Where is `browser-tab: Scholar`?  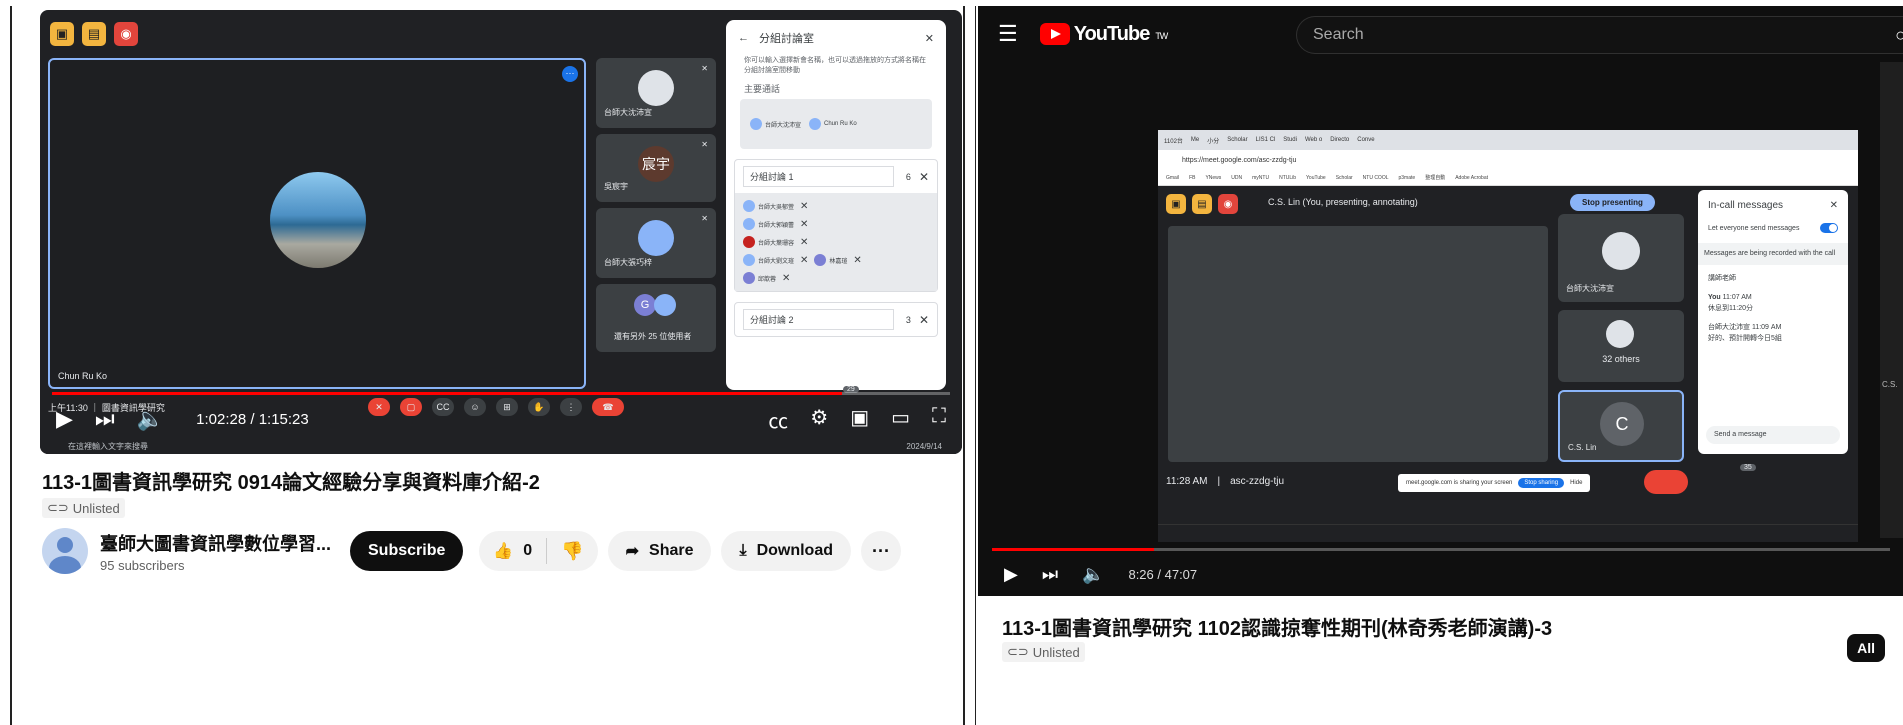 browser-tab: Scholar is located at coordinates (1237, 140).